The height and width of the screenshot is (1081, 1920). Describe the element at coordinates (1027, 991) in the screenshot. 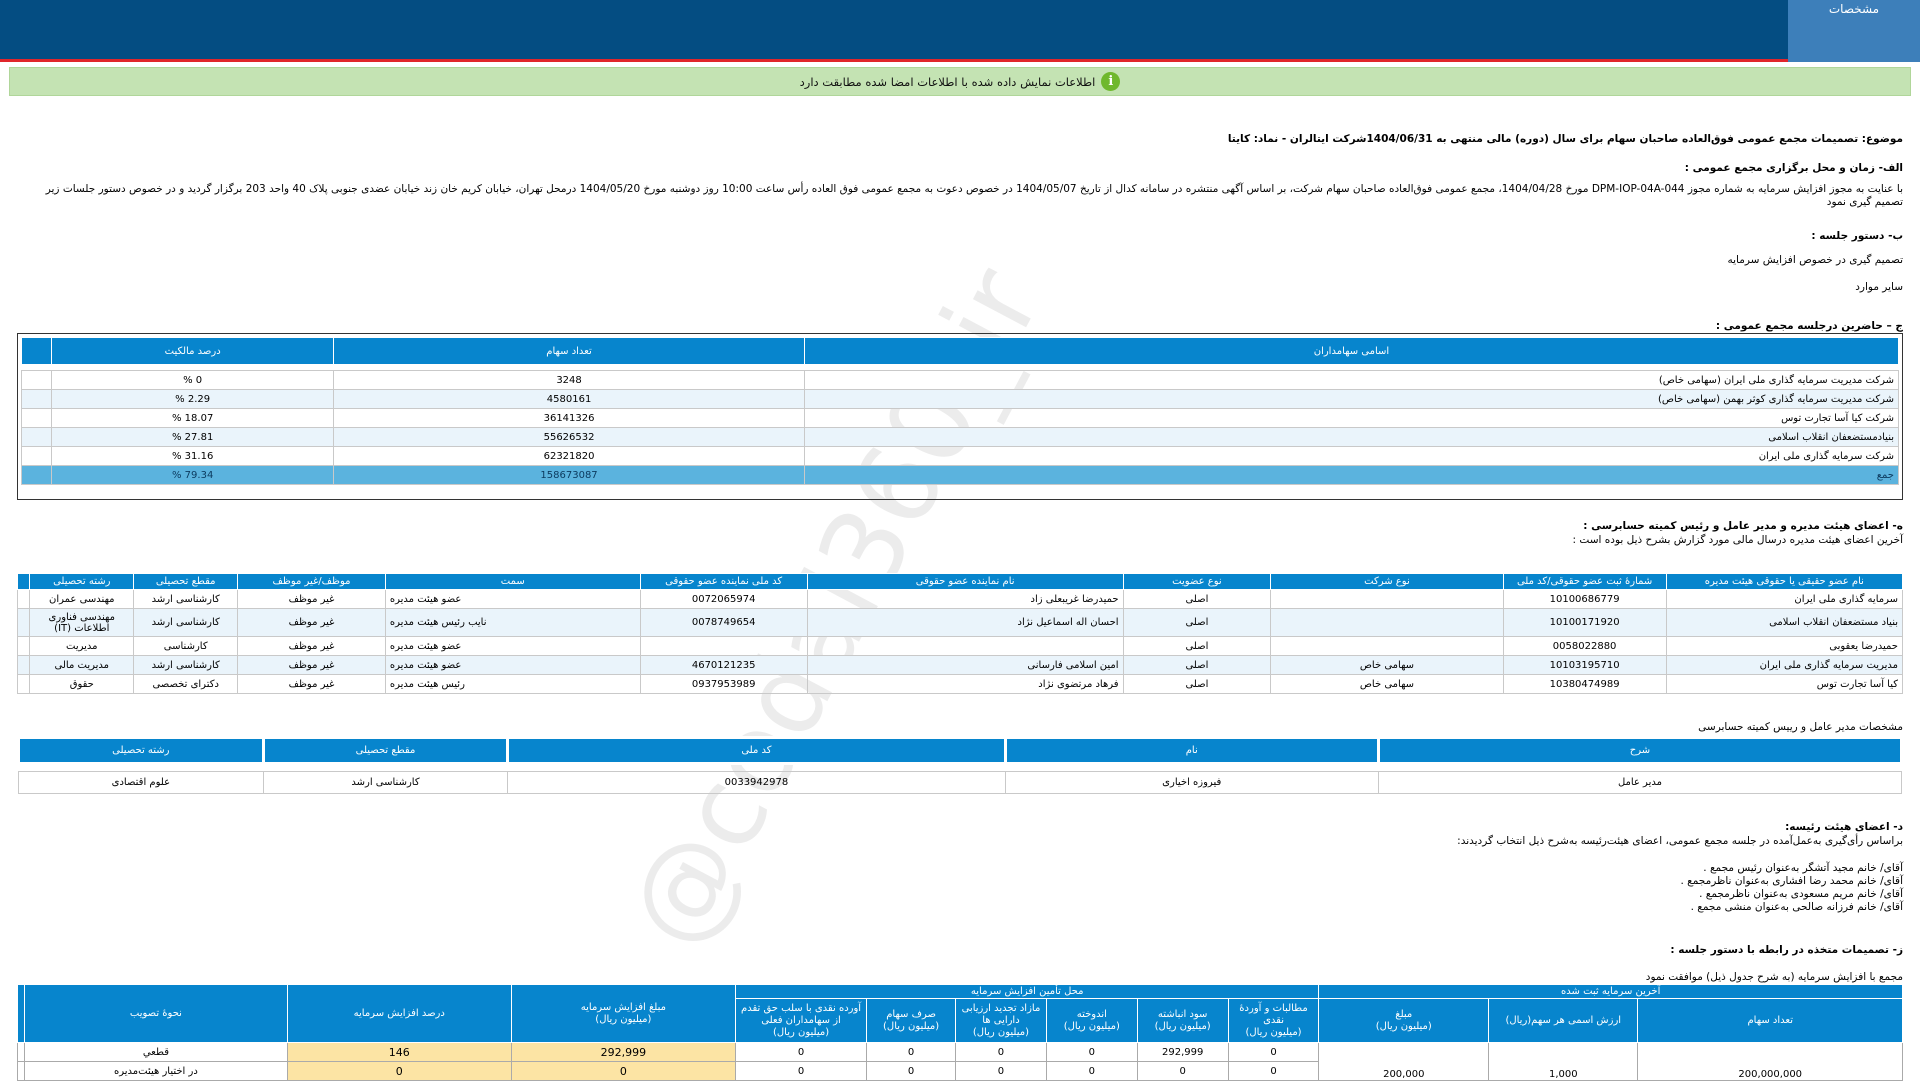

I see `table-header-cell: محل تأمین افزایش سرمایه` at that location.